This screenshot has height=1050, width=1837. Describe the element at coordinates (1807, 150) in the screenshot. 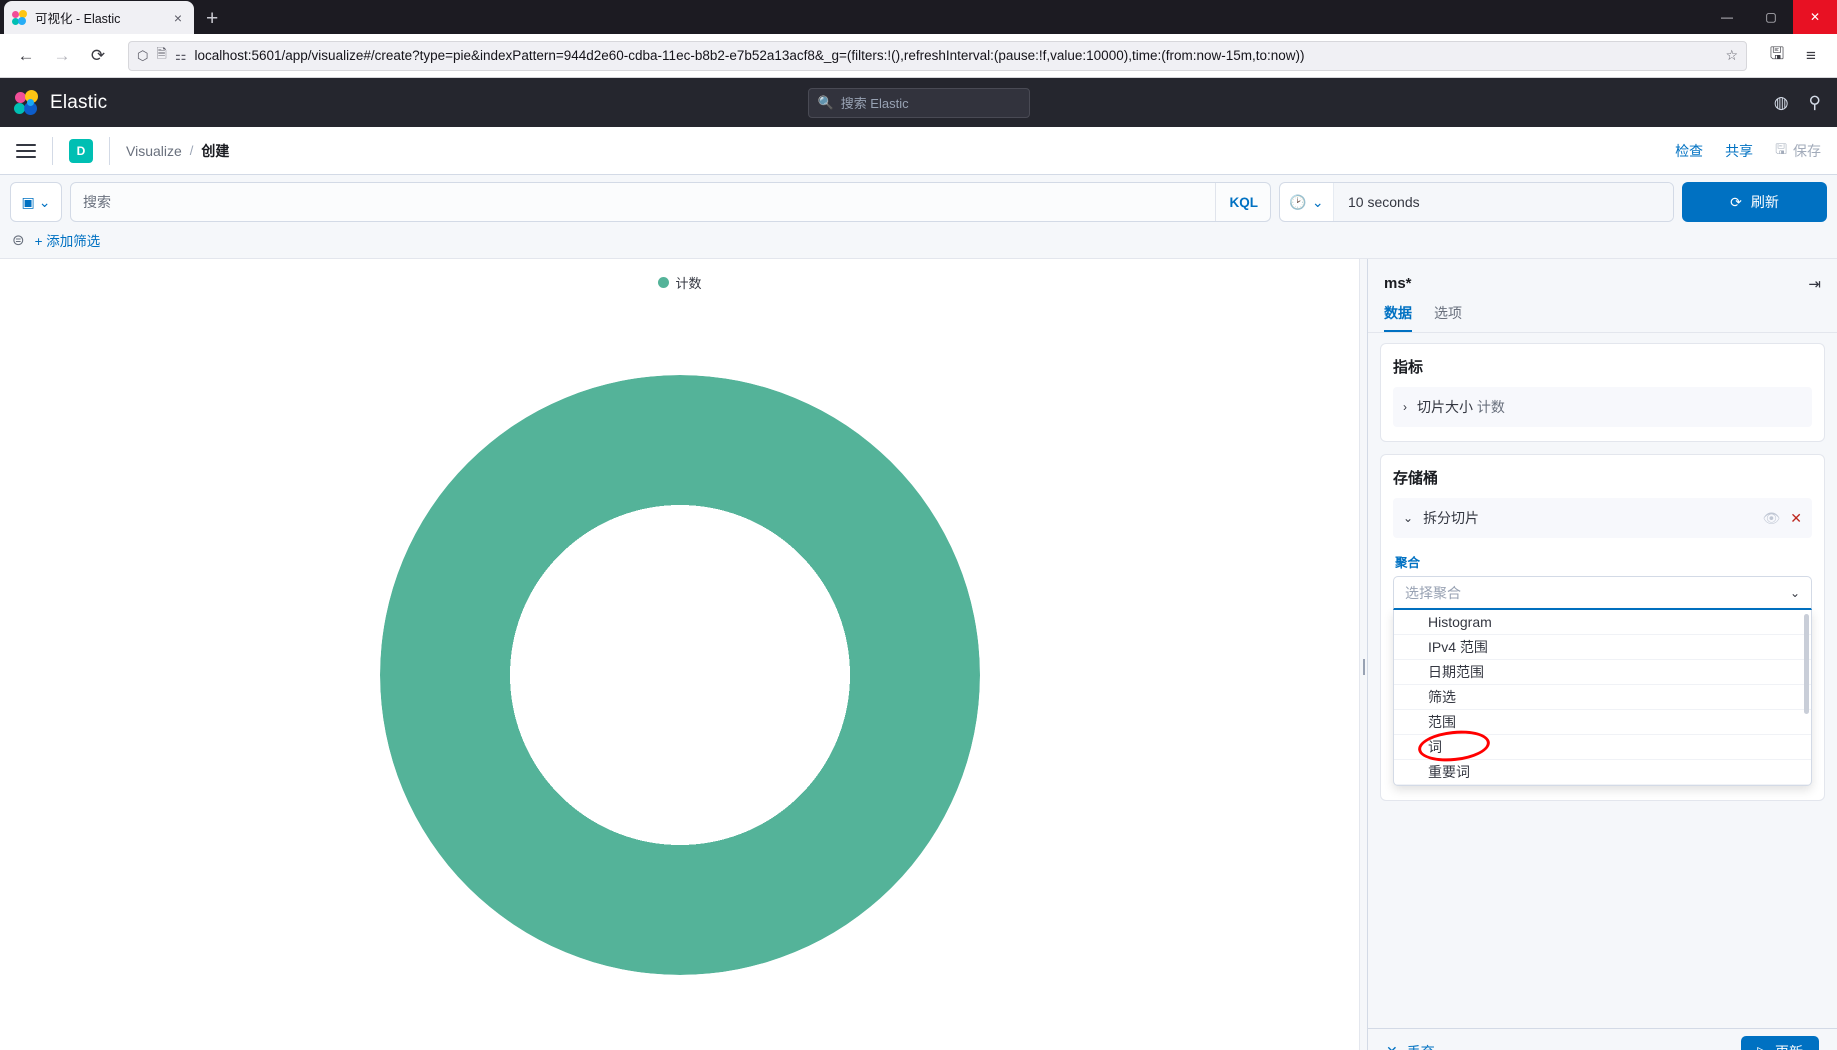

I see `save-button-label: 保存` at that location.